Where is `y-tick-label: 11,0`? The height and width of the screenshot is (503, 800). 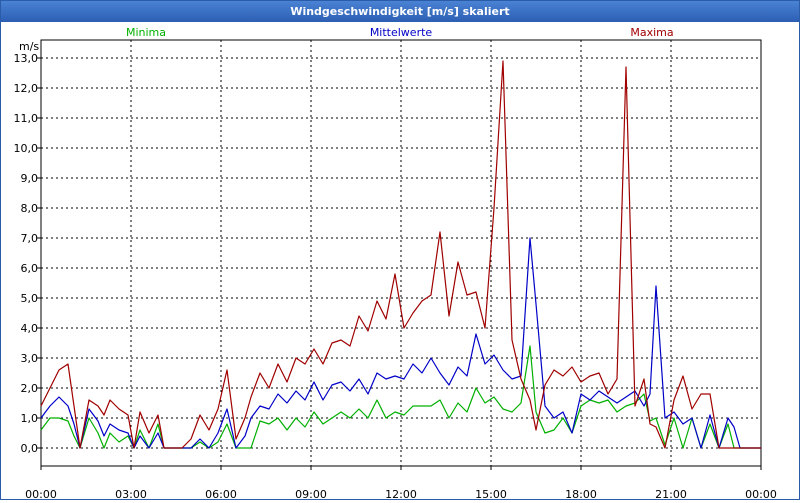
y-tick-label: 11,0 is located at coordinates (26, 118).